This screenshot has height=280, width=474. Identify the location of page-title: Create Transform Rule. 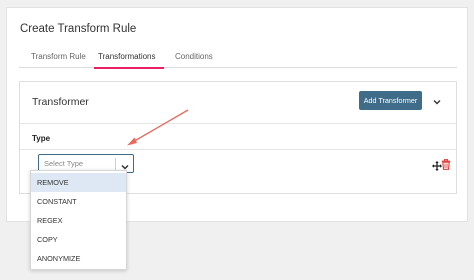
(78, 29).